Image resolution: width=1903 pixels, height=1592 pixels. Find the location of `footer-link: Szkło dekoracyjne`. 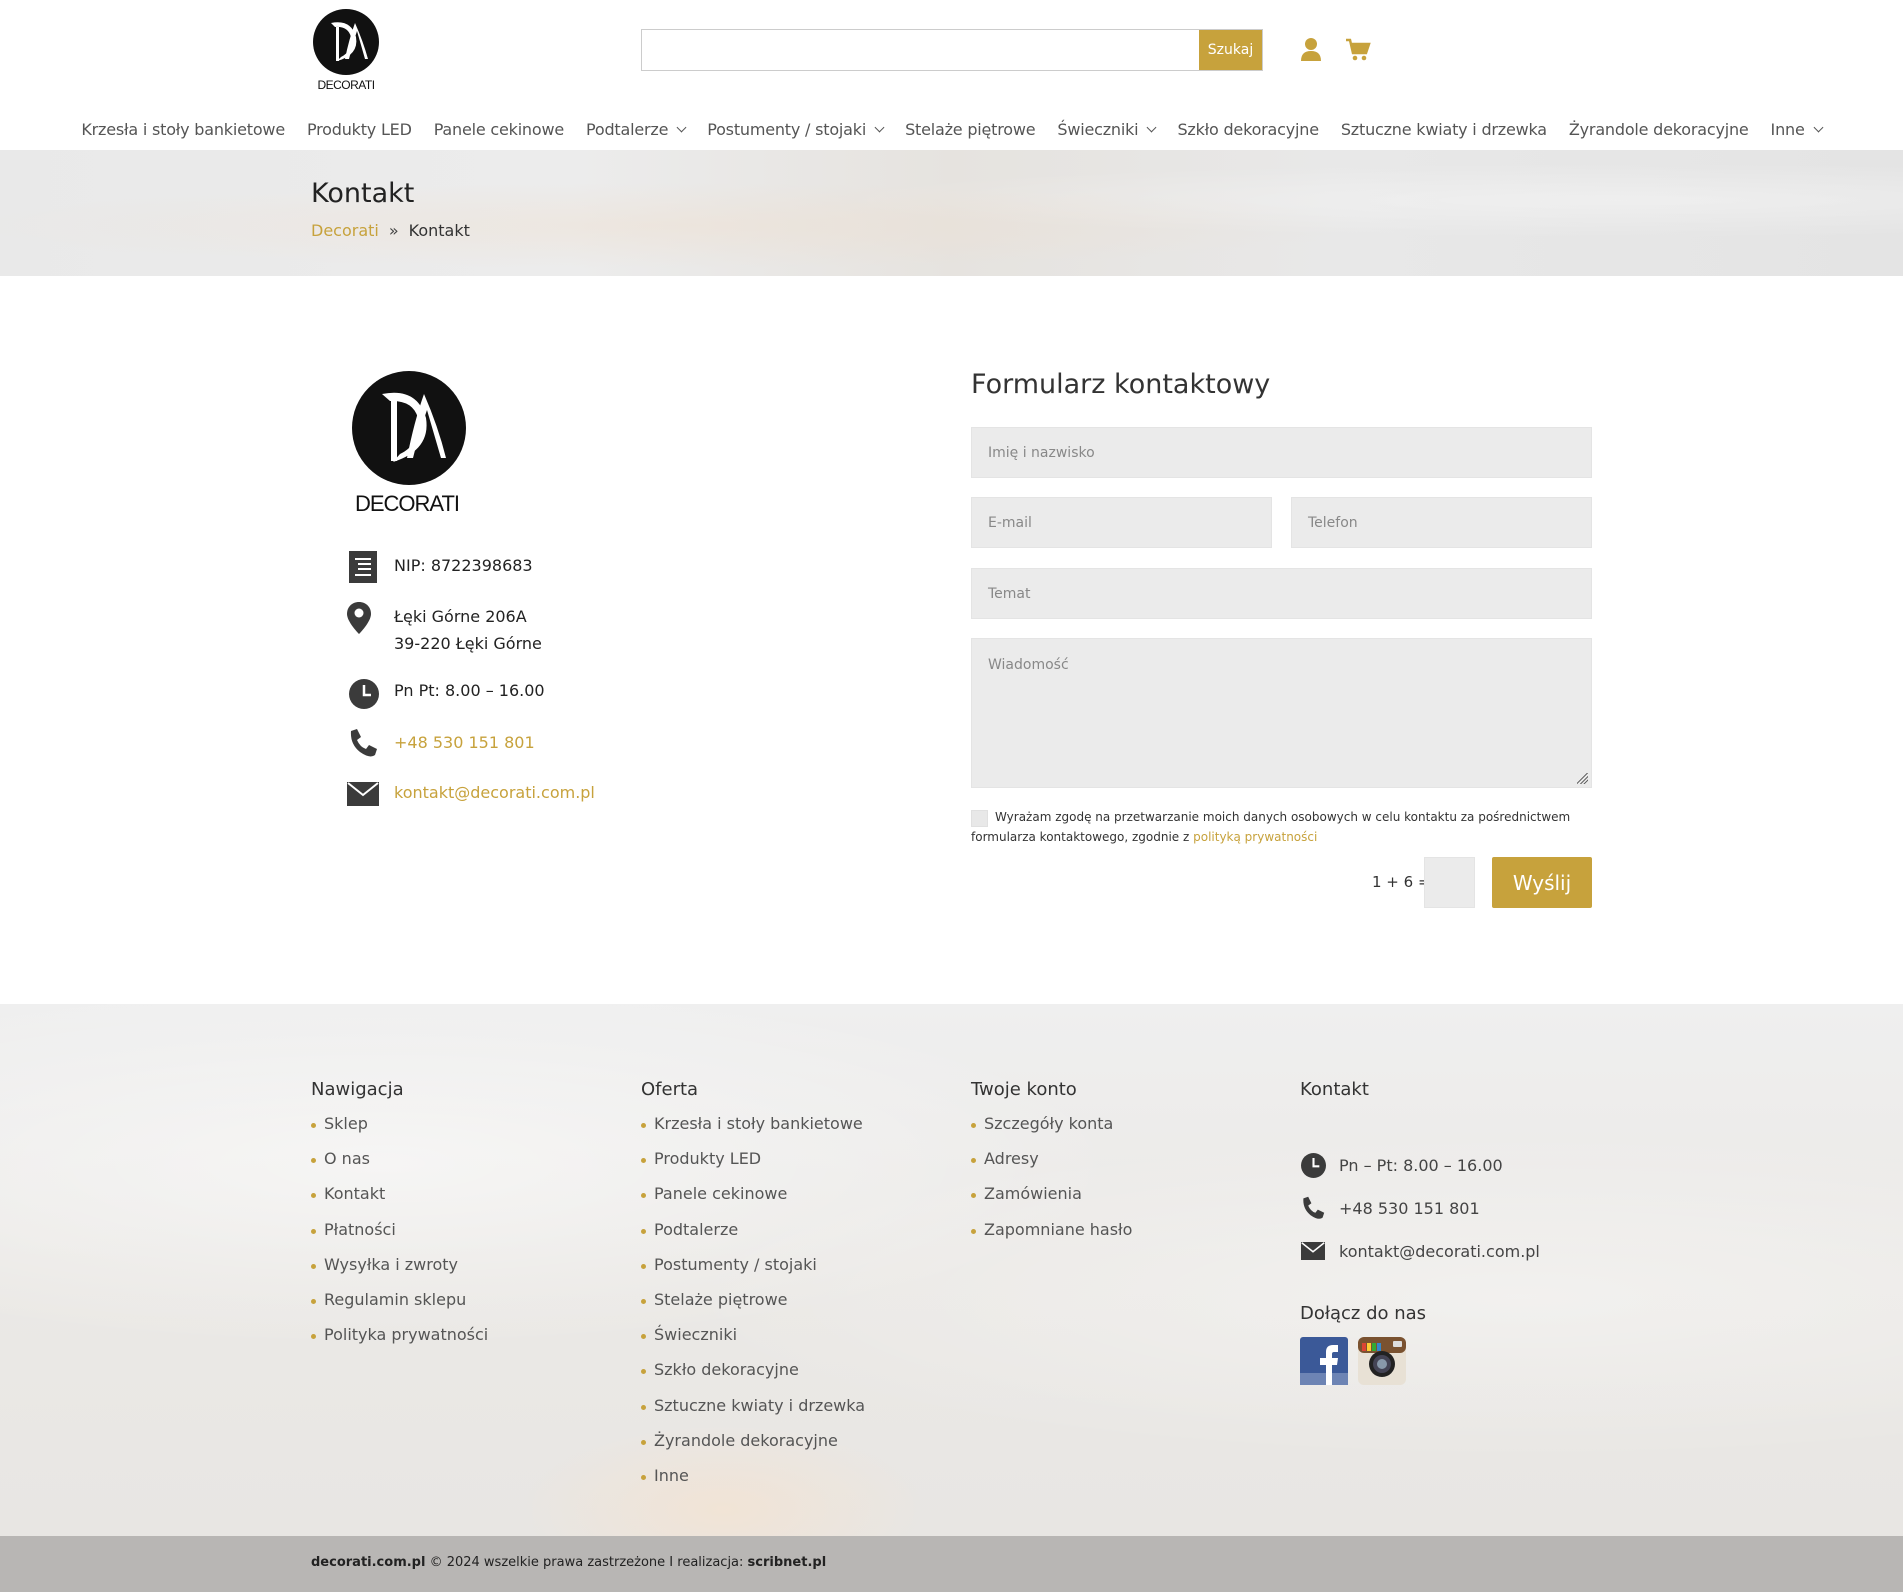

footer-link: Szkło dekoracyjne is located at coordinates (753, 1377).